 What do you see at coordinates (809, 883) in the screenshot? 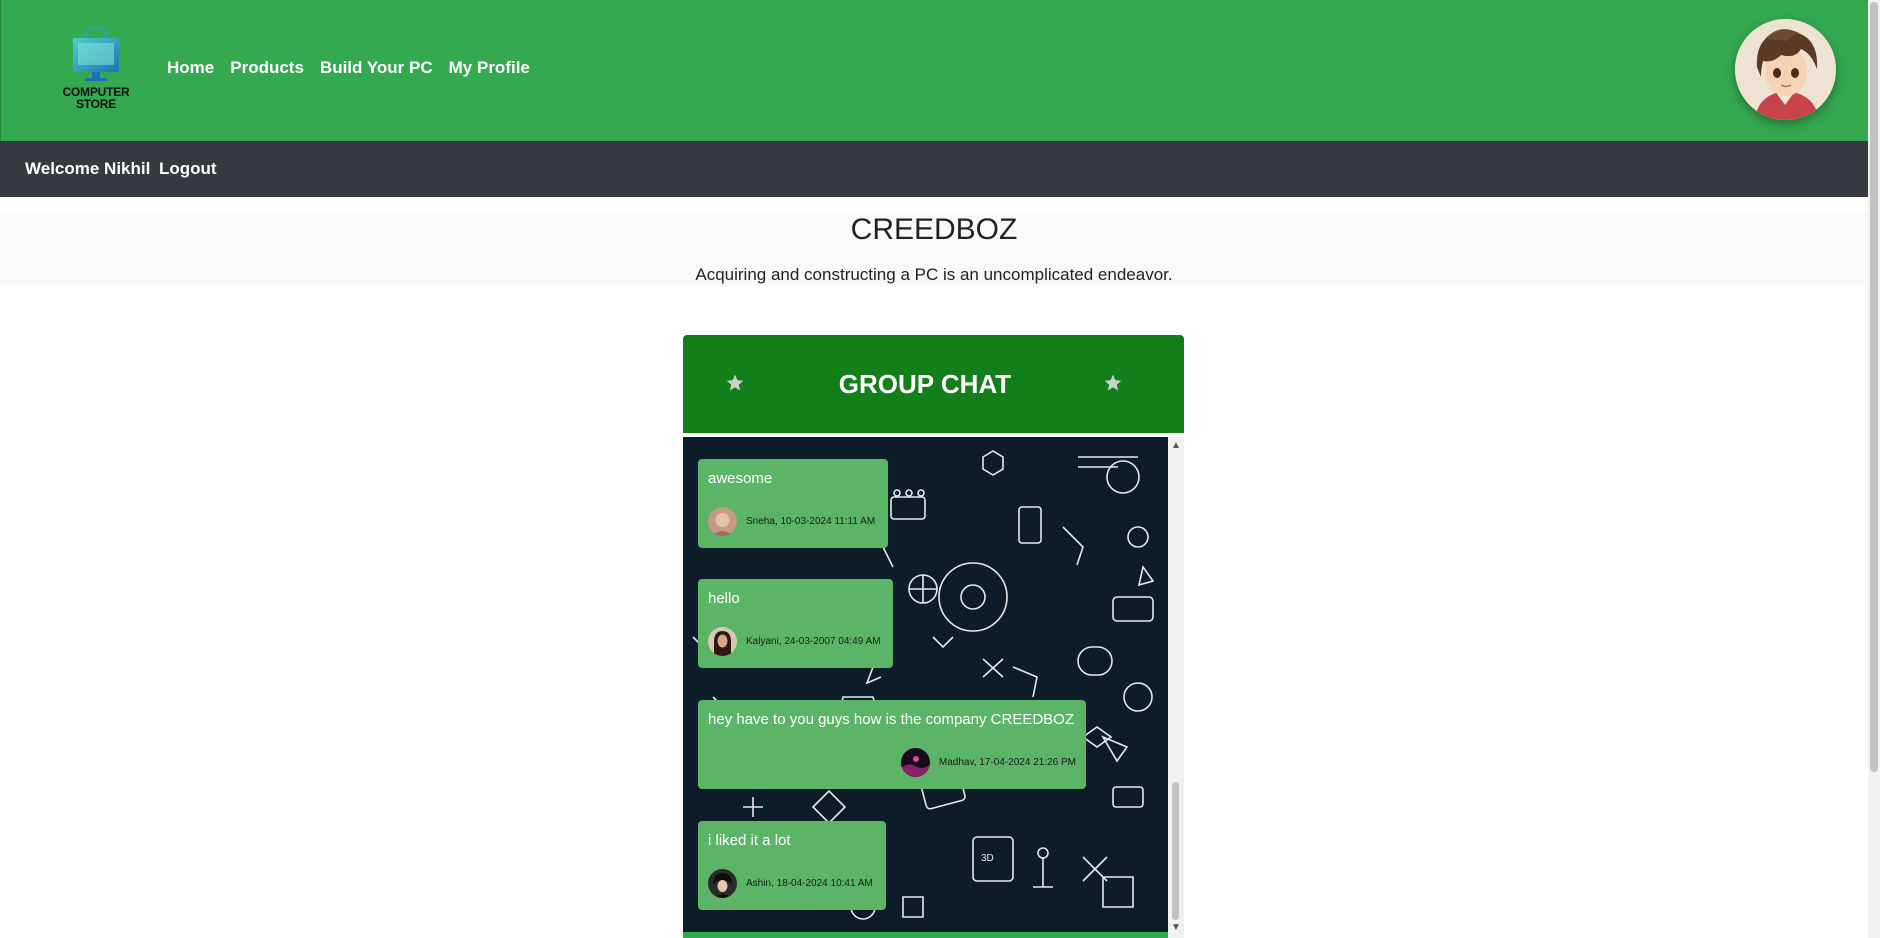
I see `message-sender-time: Ashin, 18-04-2024 10:41 AM` at bounding box center [809, 883].